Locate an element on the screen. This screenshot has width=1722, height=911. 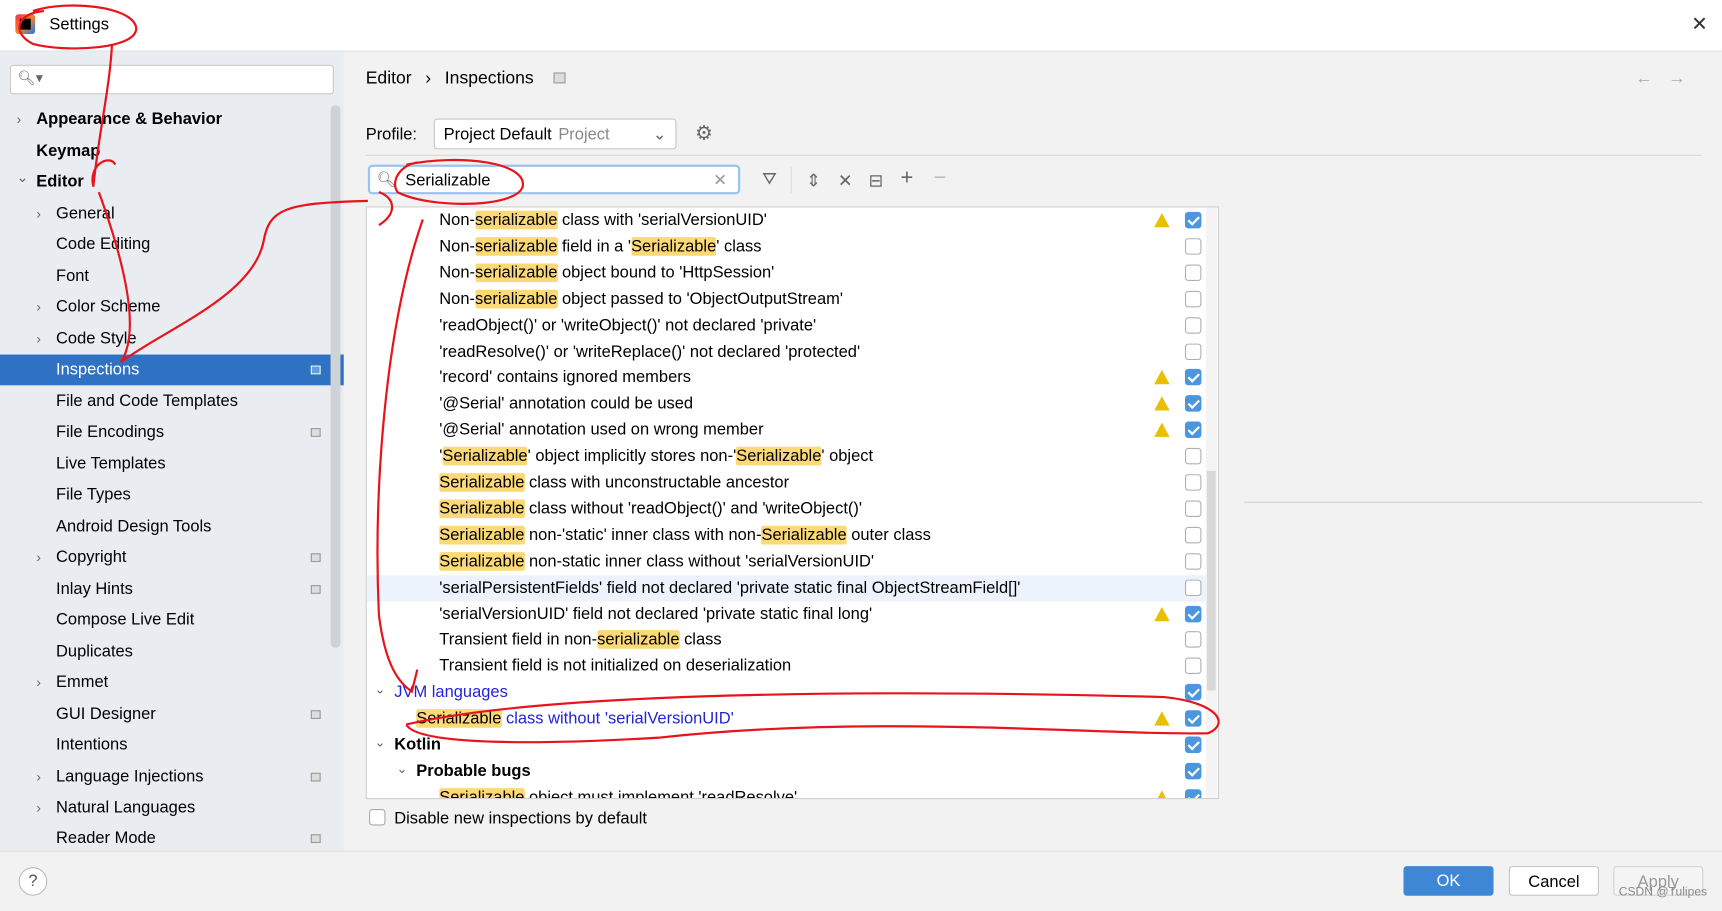
sidebar-item-appearance-behavior: › Appearance & Behavior is located at coordinates (164, 119).